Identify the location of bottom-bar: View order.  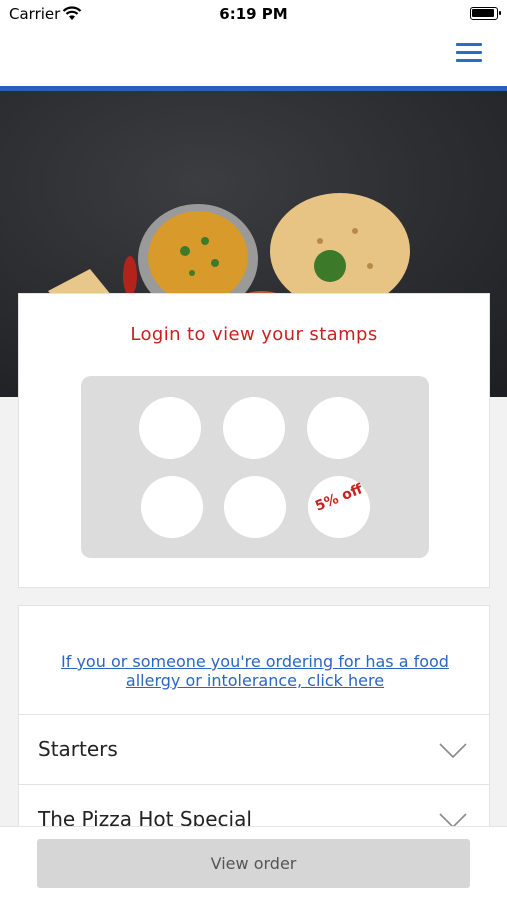
(253, 863).